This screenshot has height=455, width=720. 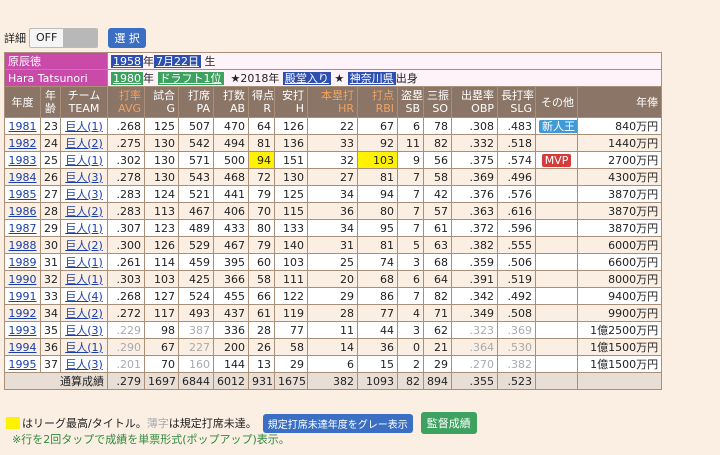 I want to click on cell-year: 1995, so click(x=22, y=364).